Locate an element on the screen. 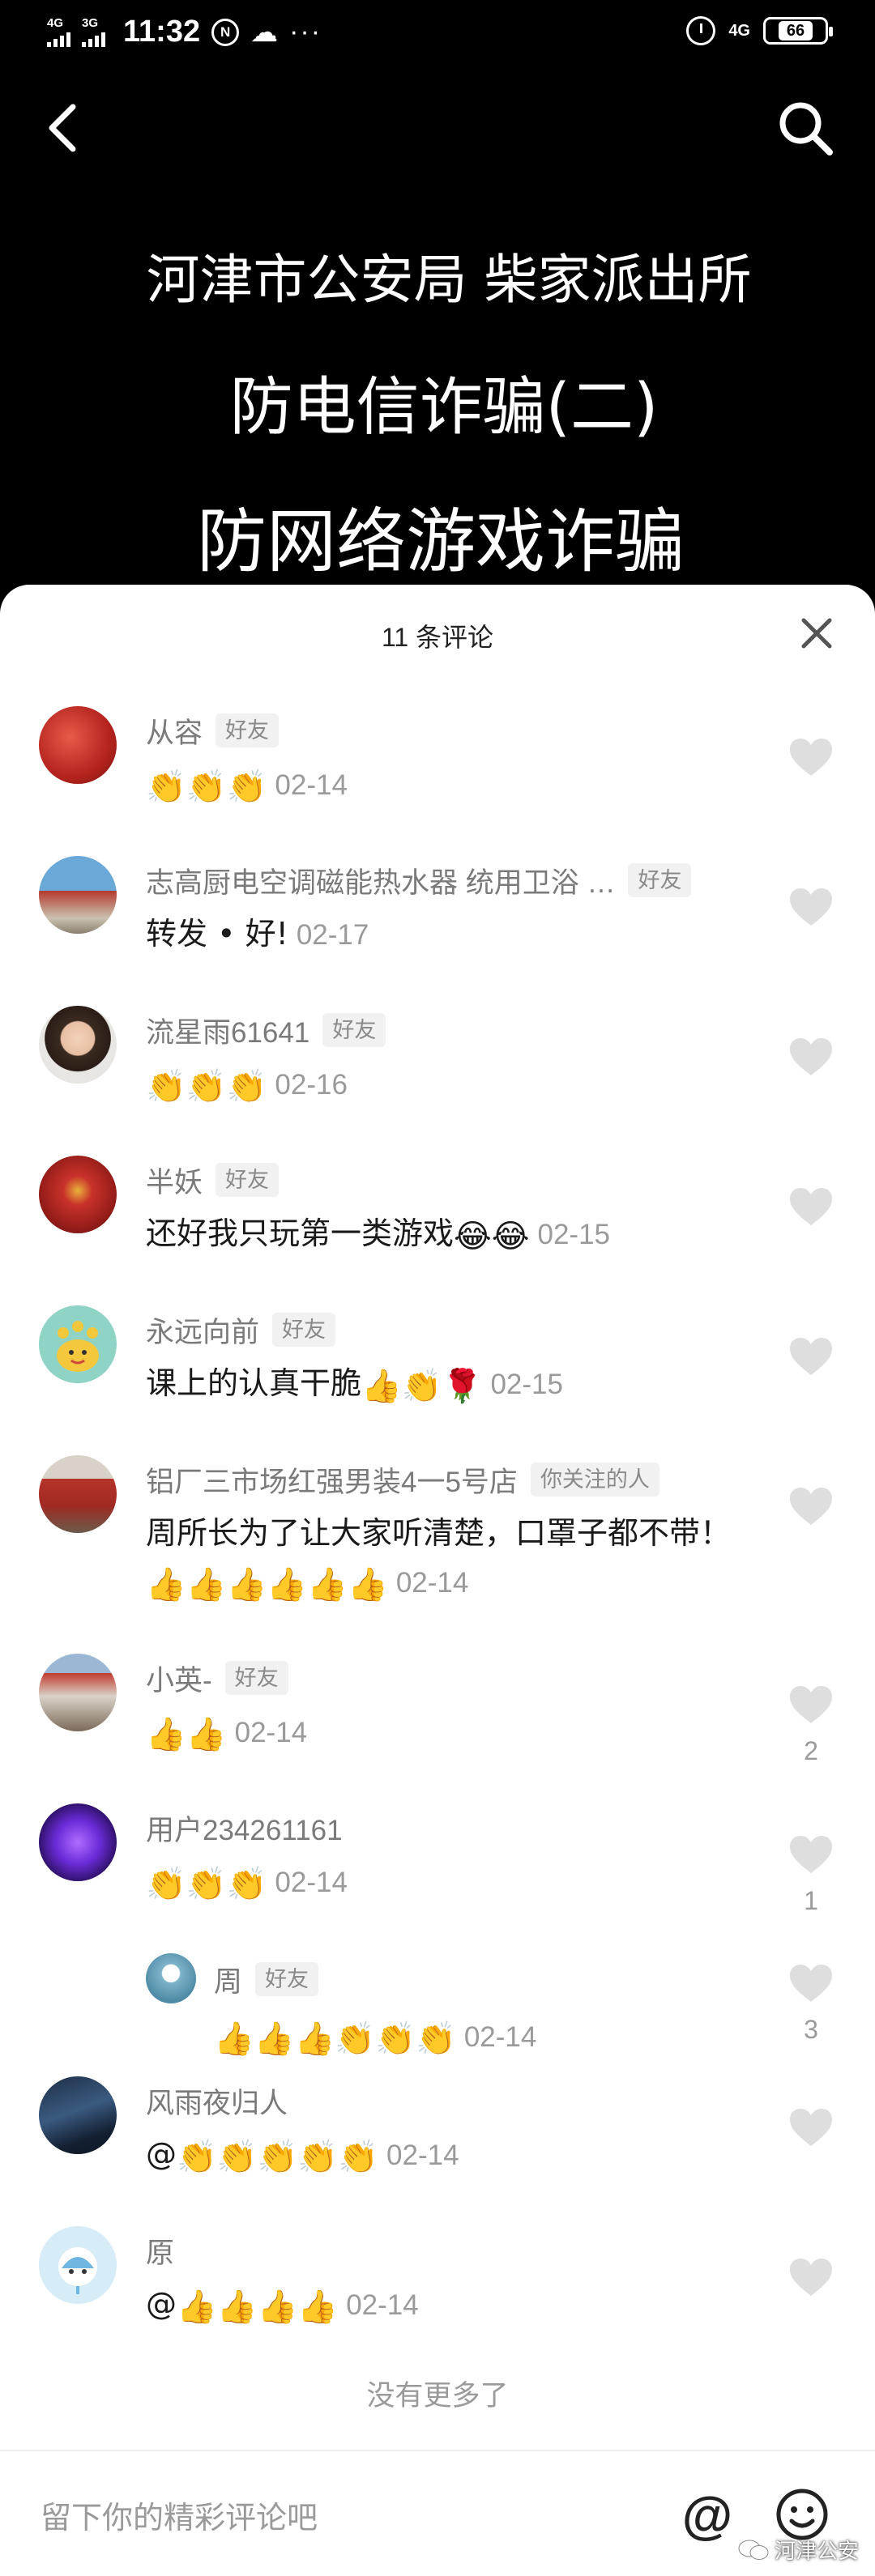 The width and height of the screenshot is (875, 2576). comment-author: 用户234261161 is located at coordinates (244, 1828).